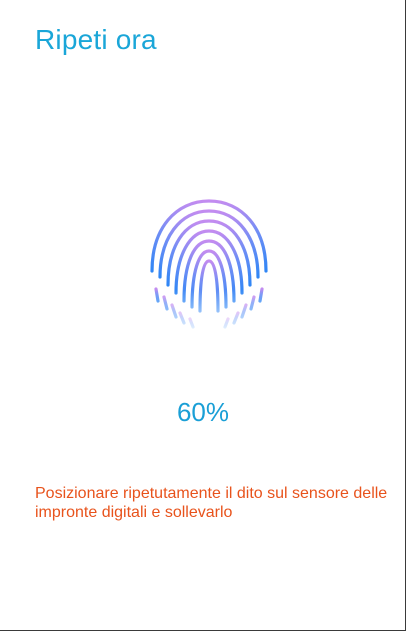 This screenshot has height=631, width=406. I want to click on enrollment-progress-text: 60%, so click(203, 412).